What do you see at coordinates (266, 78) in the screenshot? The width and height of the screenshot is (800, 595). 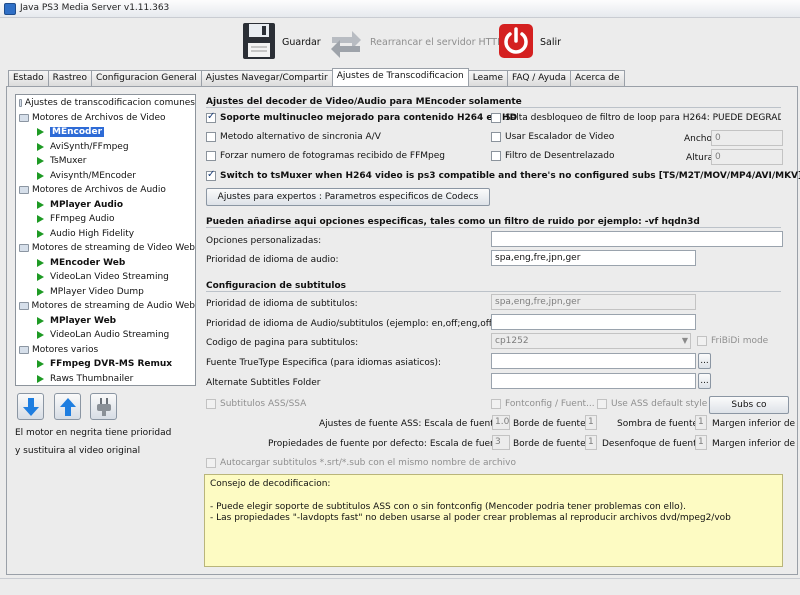 I see `tab-navegar: Ajustes Navegar/Compartir` at bounding box center [266, 78].